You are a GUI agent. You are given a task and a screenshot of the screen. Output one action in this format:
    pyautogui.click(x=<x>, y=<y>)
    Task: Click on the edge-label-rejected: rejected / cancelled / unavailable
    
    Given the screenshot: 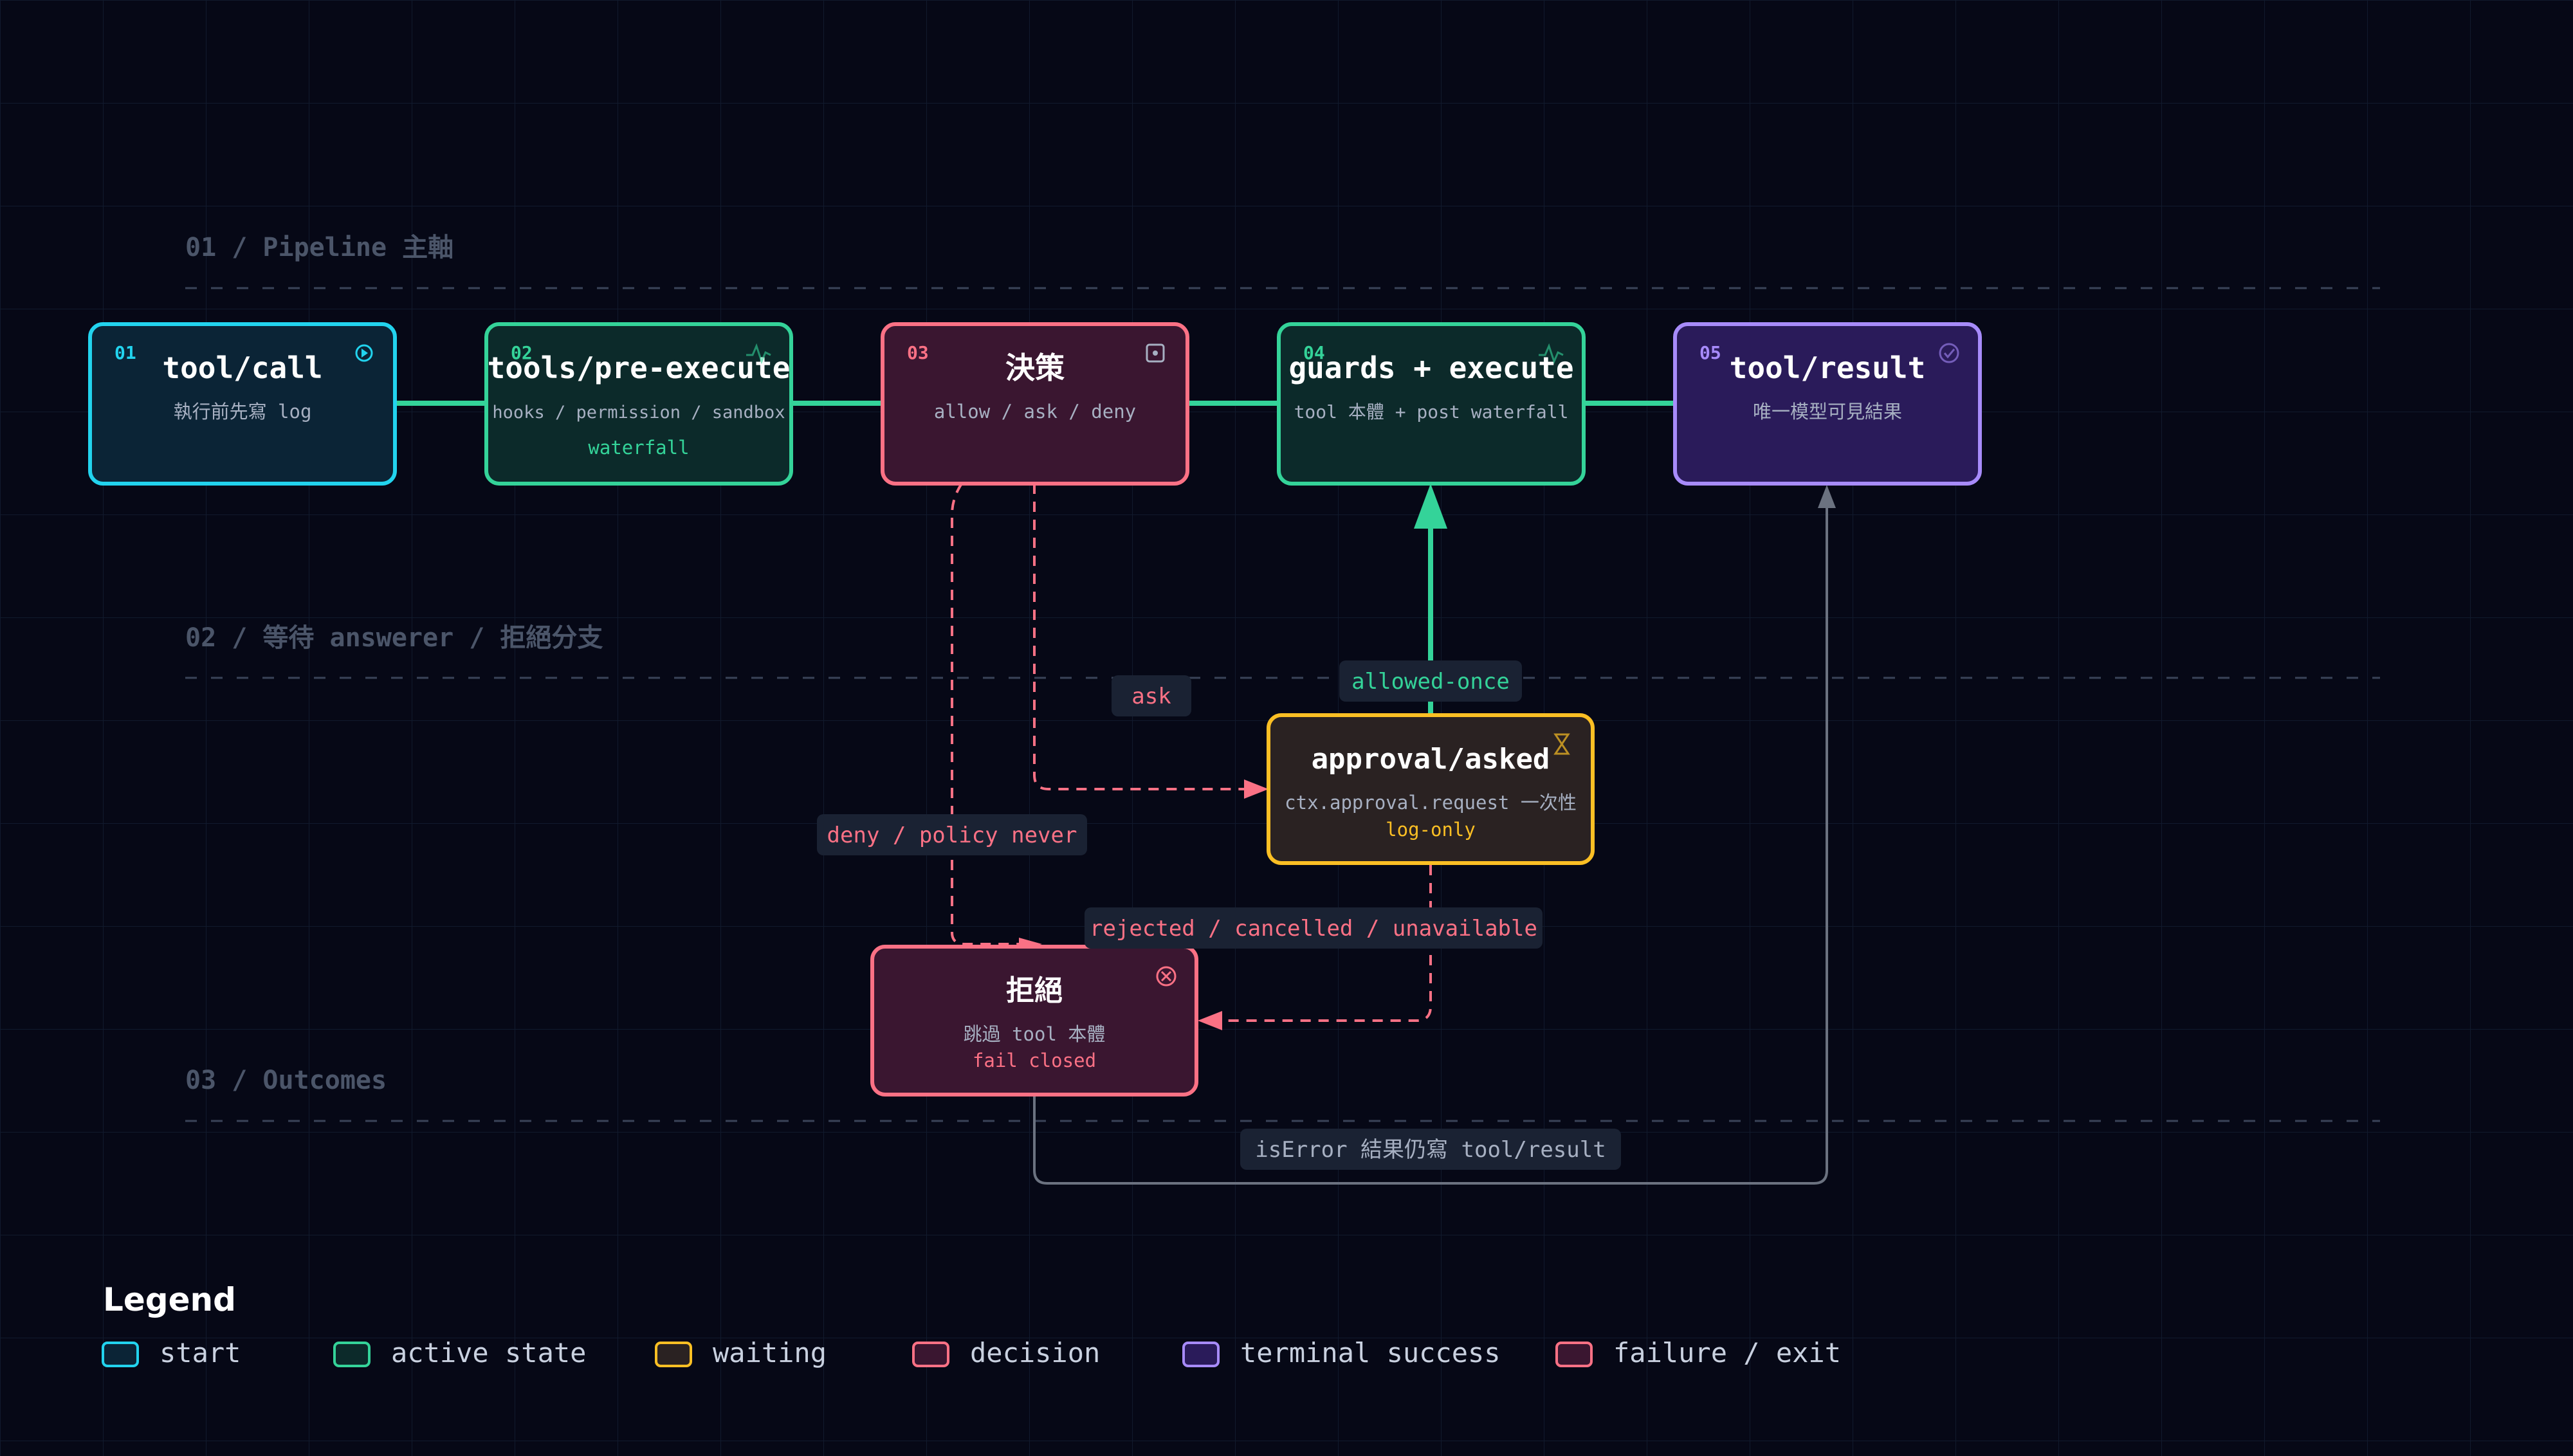 What is the action you would take?
    pyautogui.click(x=1314, y=928)
    